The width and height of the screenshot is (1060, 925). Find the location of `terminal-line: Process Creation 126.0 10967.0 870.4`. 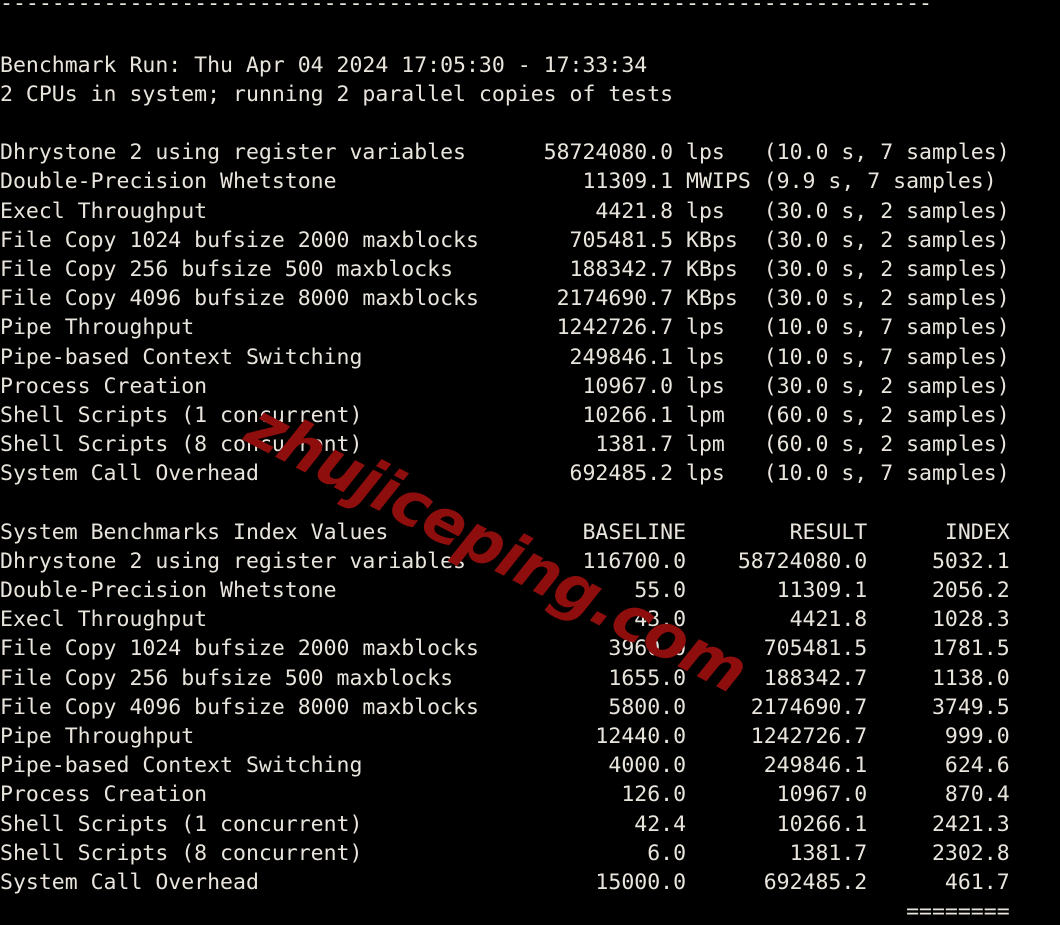

terminal-line: Process Creation 126.0 10967.0 870.4 is located at coordinates (505, 795).